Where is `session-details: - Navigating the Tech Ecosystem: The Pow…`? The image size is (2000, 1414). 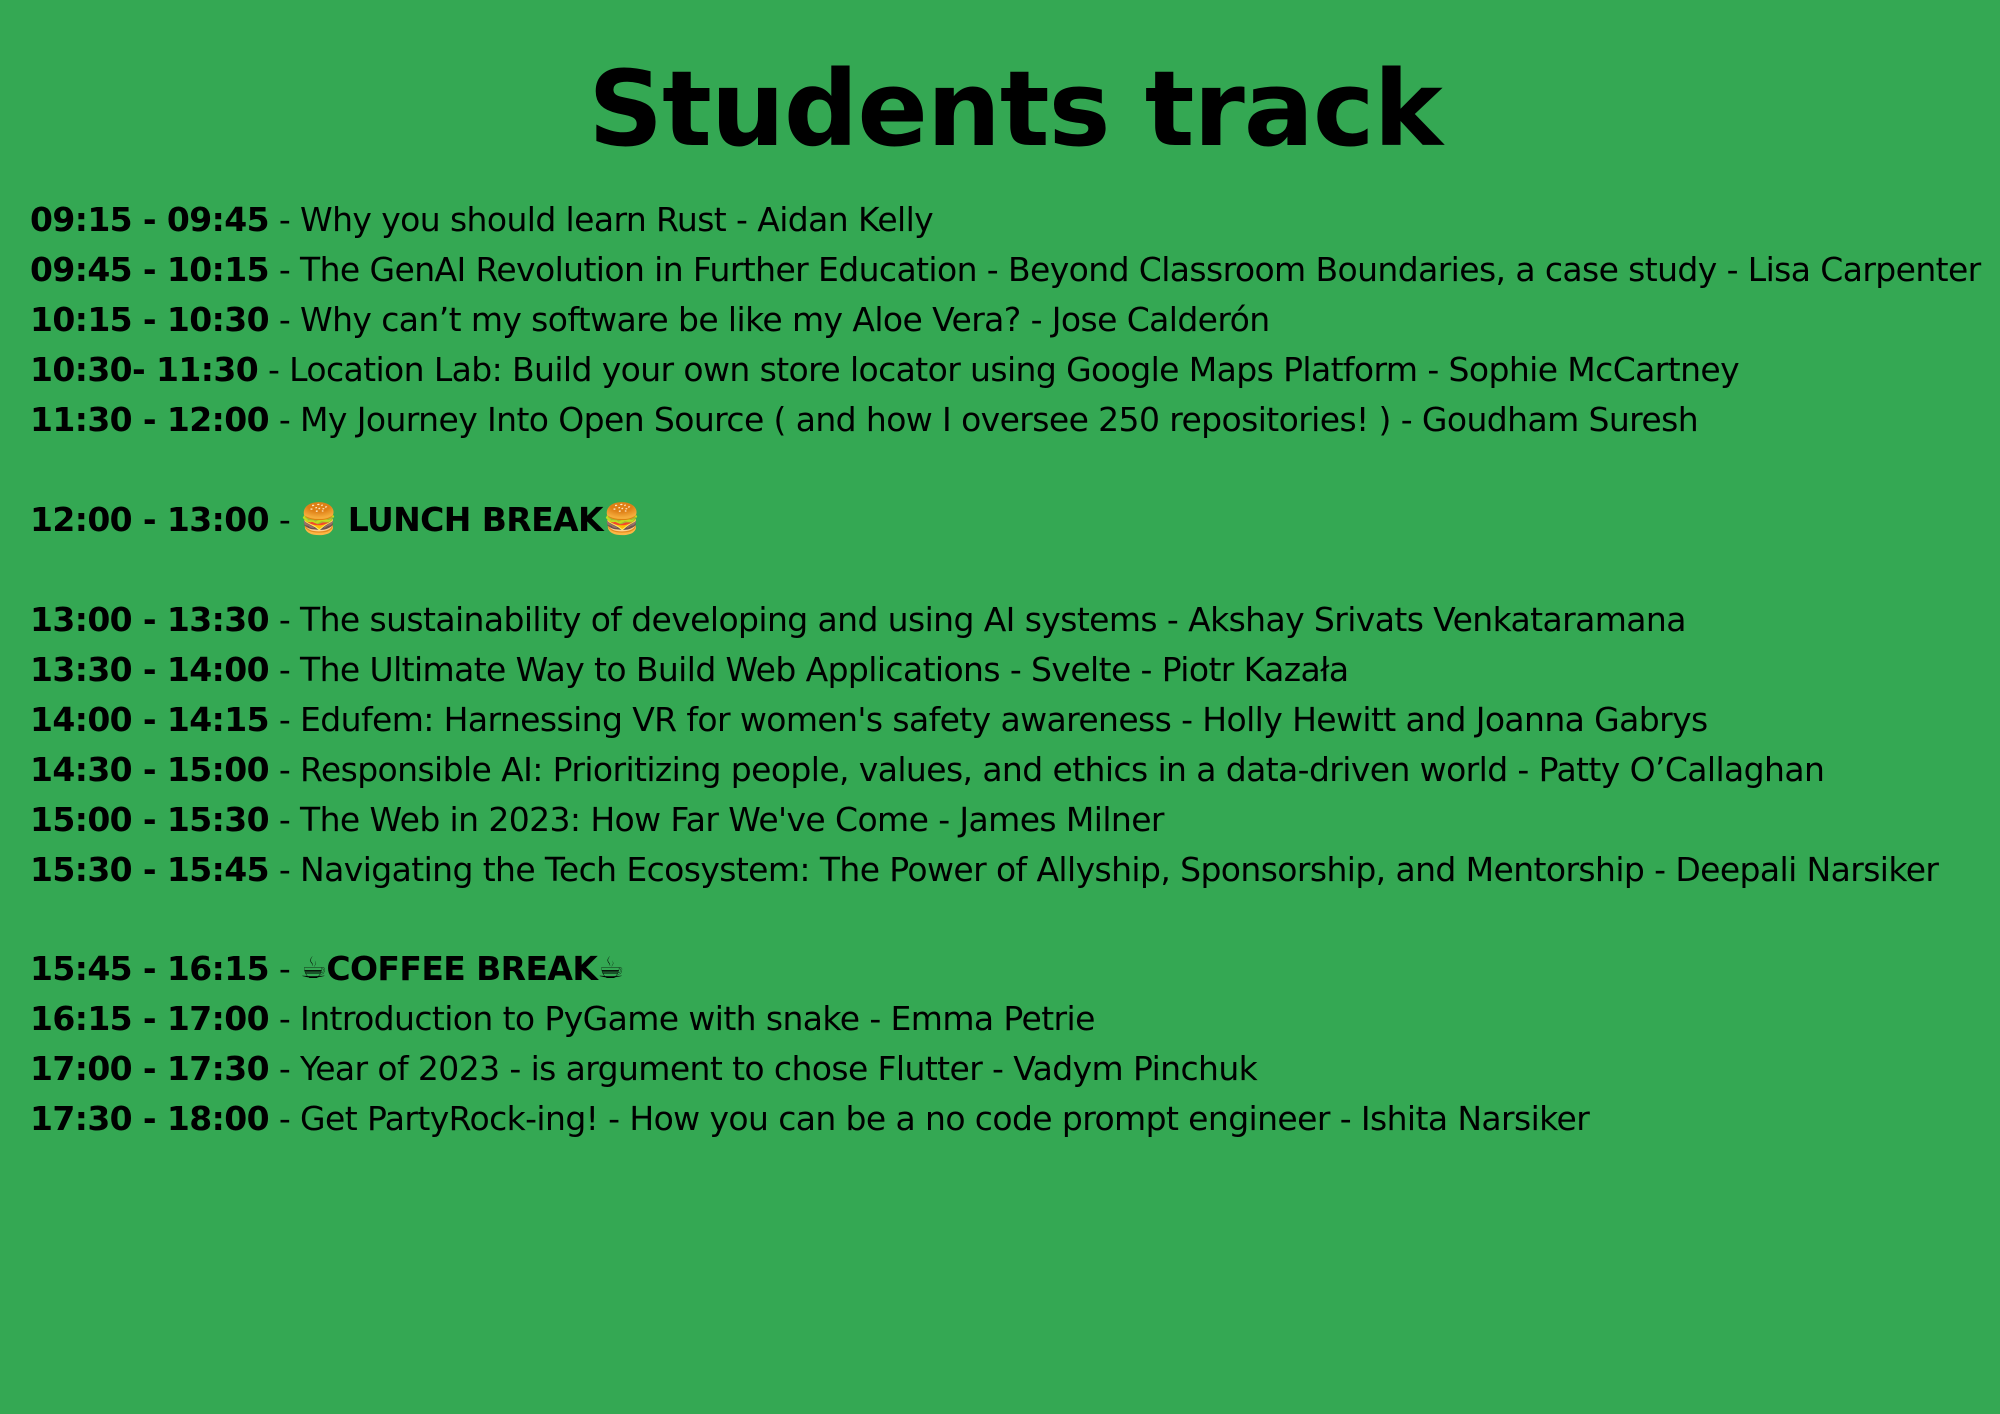 session-details: - Navigating the Tech Ecosystem: The Pow… is located at coordinates (1103, 869).